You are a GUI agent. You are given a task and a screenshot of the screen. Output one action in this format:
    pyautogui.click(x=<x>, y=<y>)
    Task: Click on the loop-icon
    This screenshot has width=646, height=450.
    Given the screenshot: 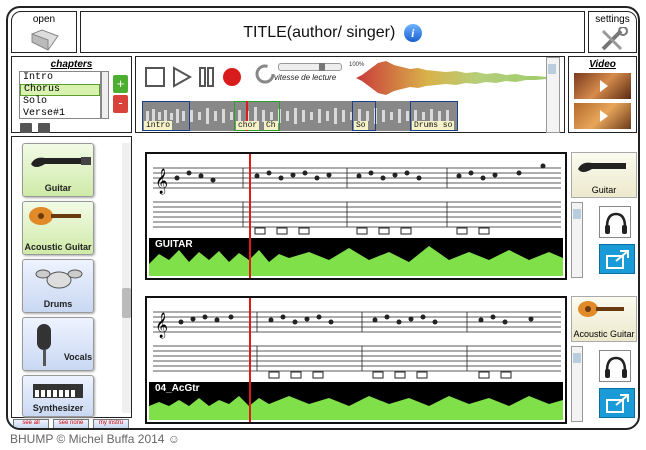 What is the action you would take?
    pyautogui.click(x=265, y=74)
    